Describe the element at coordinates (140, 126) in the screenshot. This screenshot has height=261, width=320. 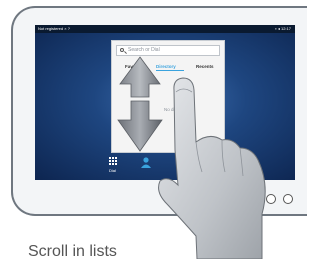
I see `scroll-down-arrow-icon` at that location.